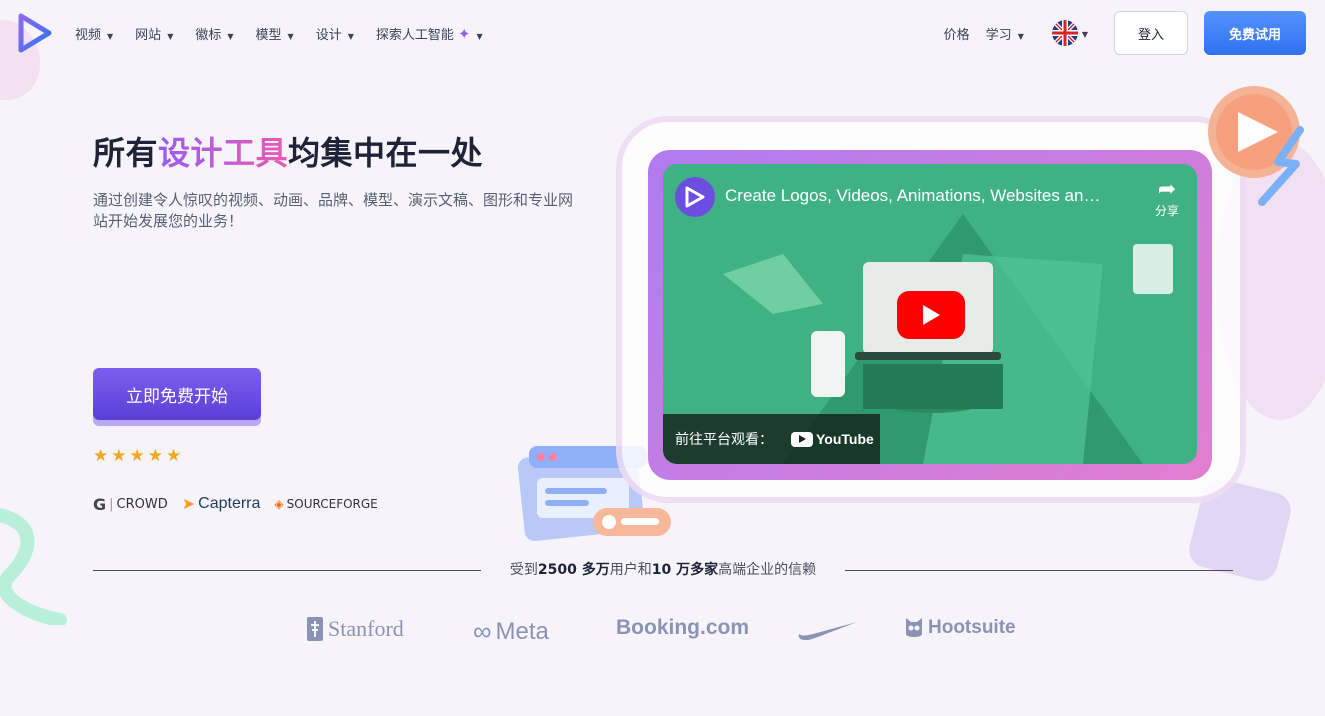 The height and width of the screenshot is (716, 1325). I want to click on nav-item-websites: 网站 ▼, so click(154, 33).